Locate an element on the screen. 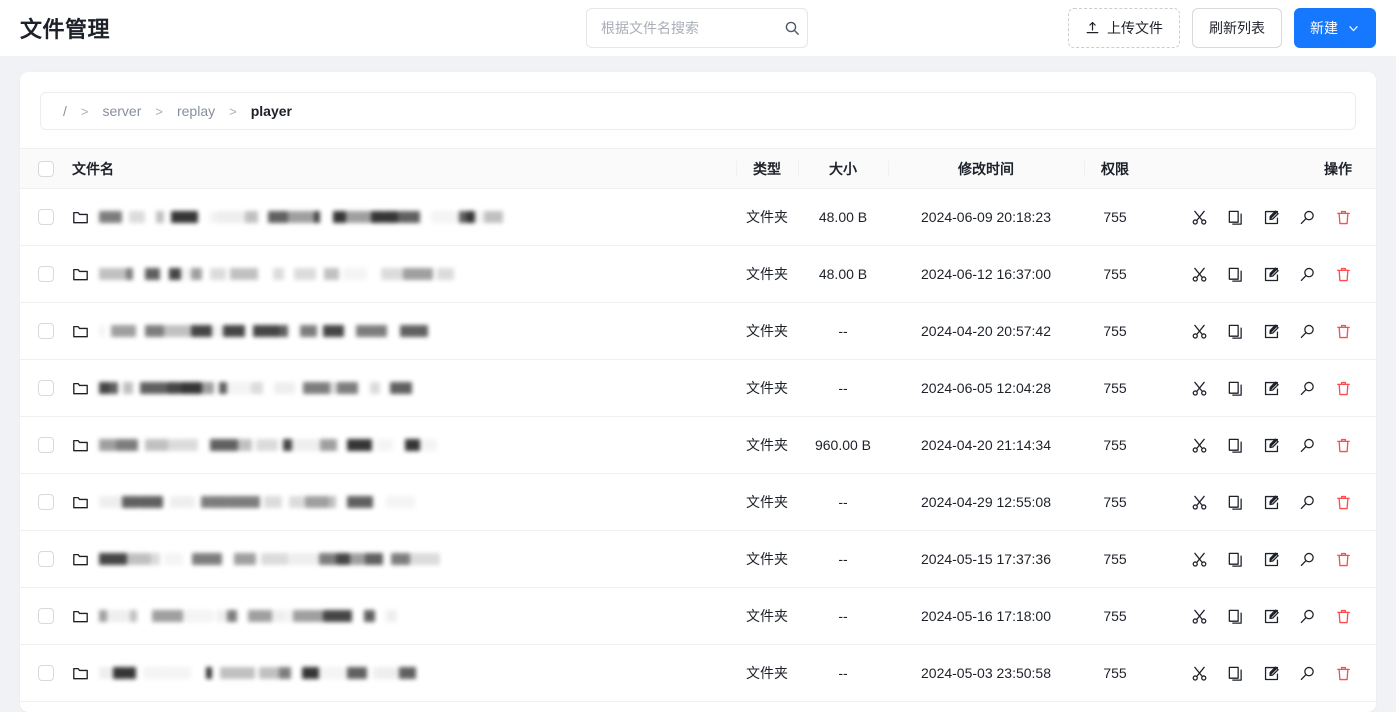 This screenshot has height=712, width=1396. folder-icon is located at coordinates (80, 616).